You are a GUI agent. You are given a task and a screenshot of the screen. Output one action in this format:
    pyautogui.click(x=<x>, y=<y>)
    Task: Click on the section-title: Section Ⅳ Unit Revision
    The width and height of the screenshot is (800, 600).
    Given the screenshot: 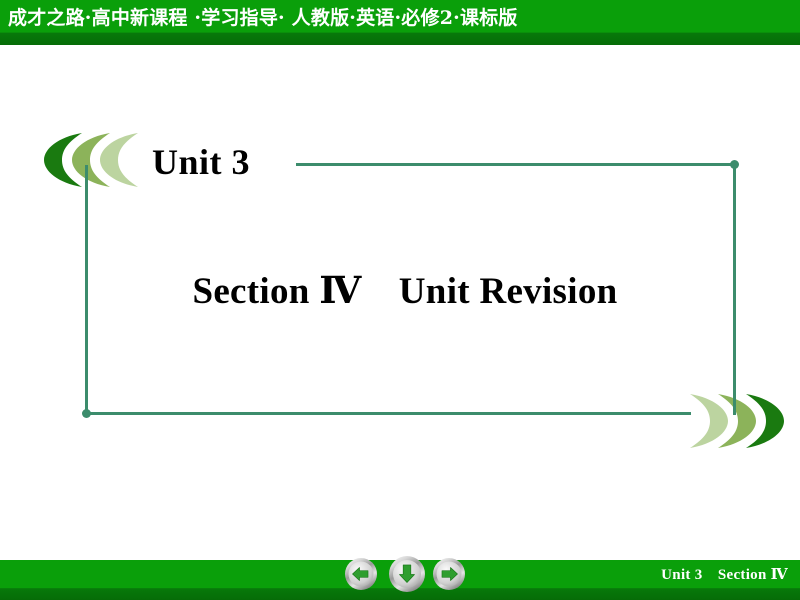 What is the action you would take?
    pyautogui.click(x=405, y=291)
    